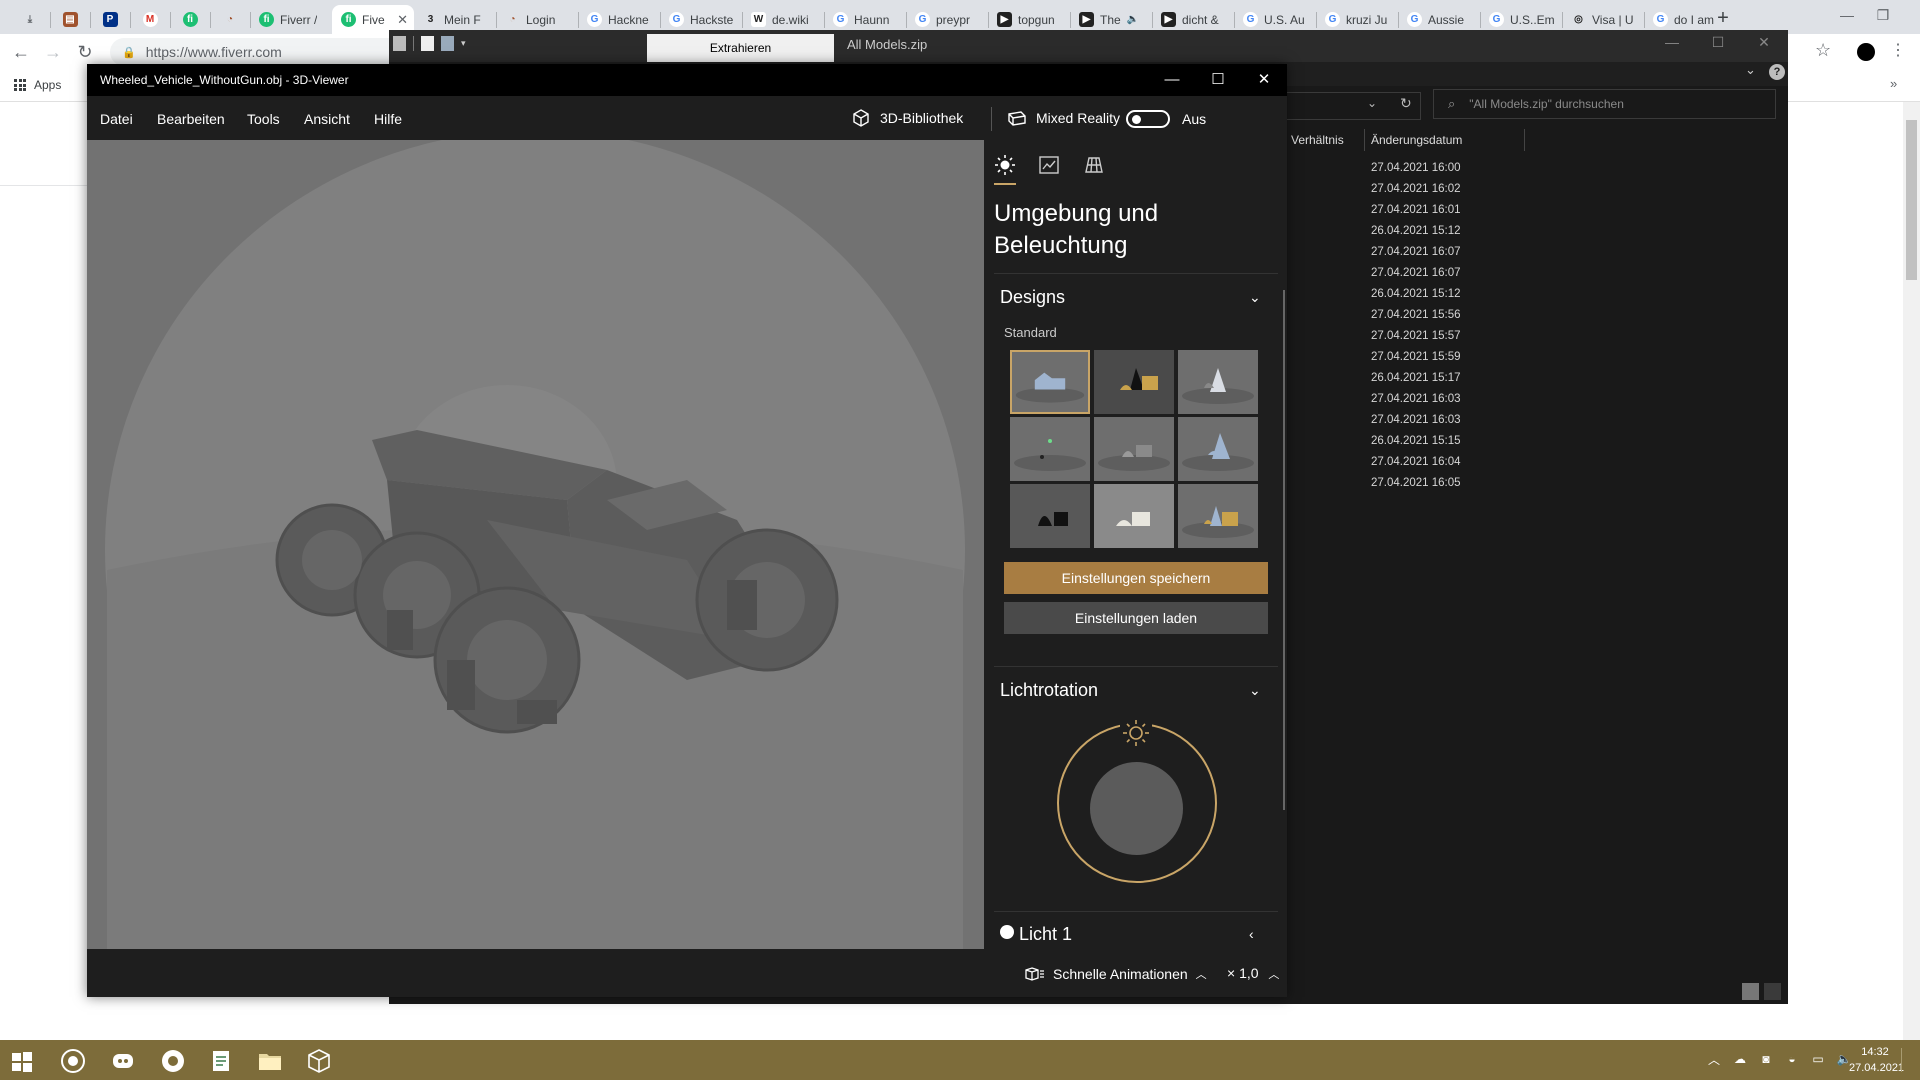 Image resolution: width=1920 pixels, height=1080 pixels. I want to click on panel-scrollbar, so click(1284, 550).